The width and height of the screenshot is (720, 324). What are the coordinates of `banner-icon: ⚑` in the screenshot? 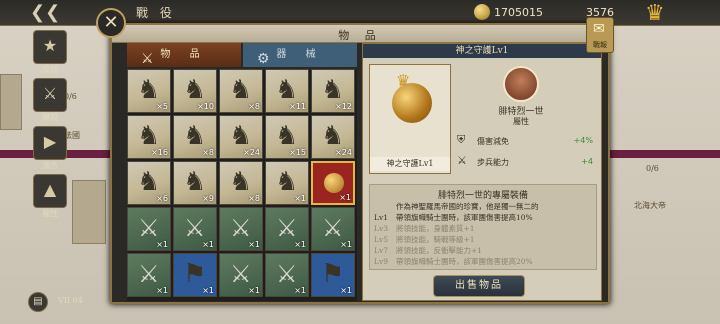 It's located at (195, 274).